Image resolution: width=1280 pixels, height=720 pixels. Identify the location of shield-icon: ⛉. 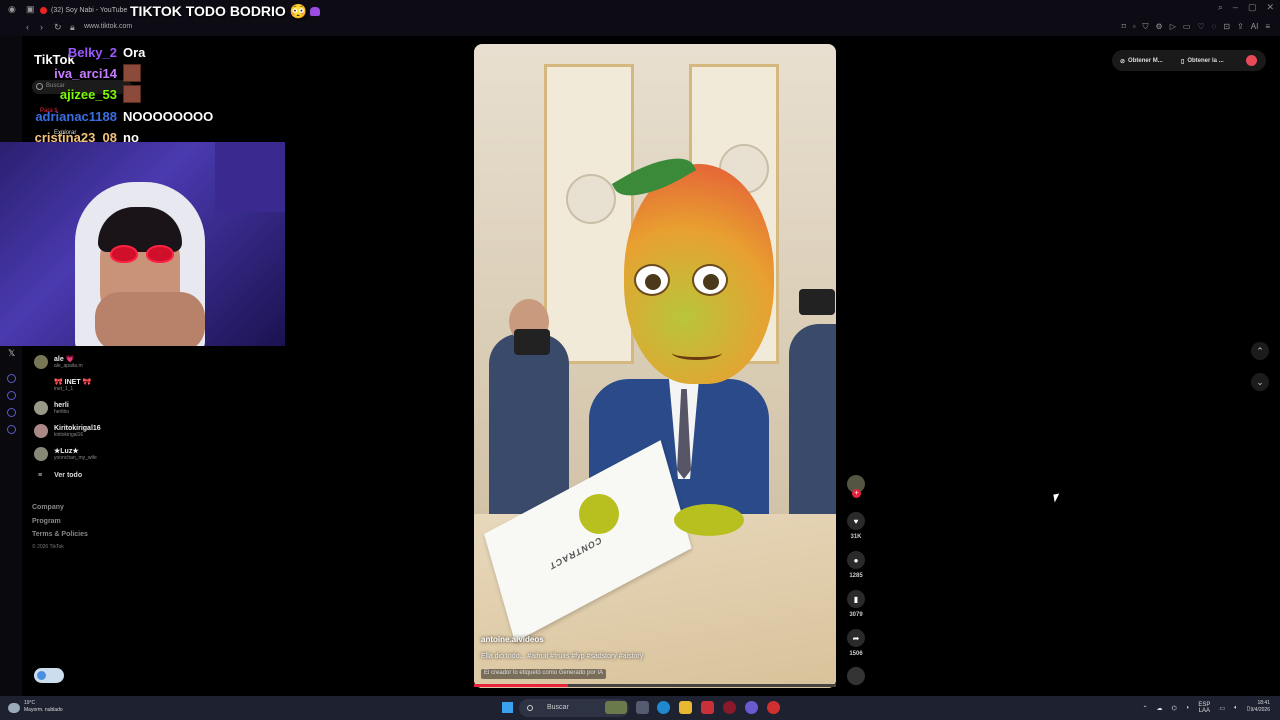
(1146, 27).